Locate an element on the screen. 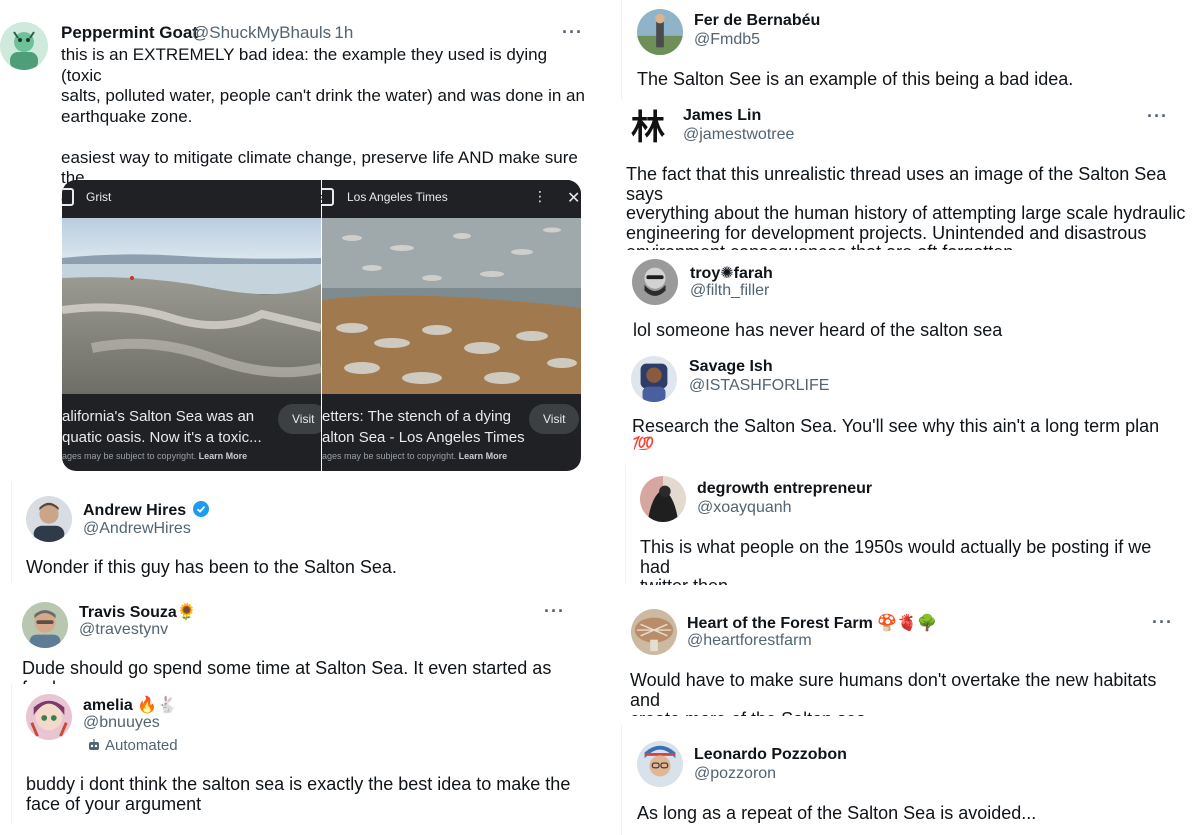 The height and width of the screenshot is (835, 1200). grist-logo-icon is located at coordinates (68, 197).